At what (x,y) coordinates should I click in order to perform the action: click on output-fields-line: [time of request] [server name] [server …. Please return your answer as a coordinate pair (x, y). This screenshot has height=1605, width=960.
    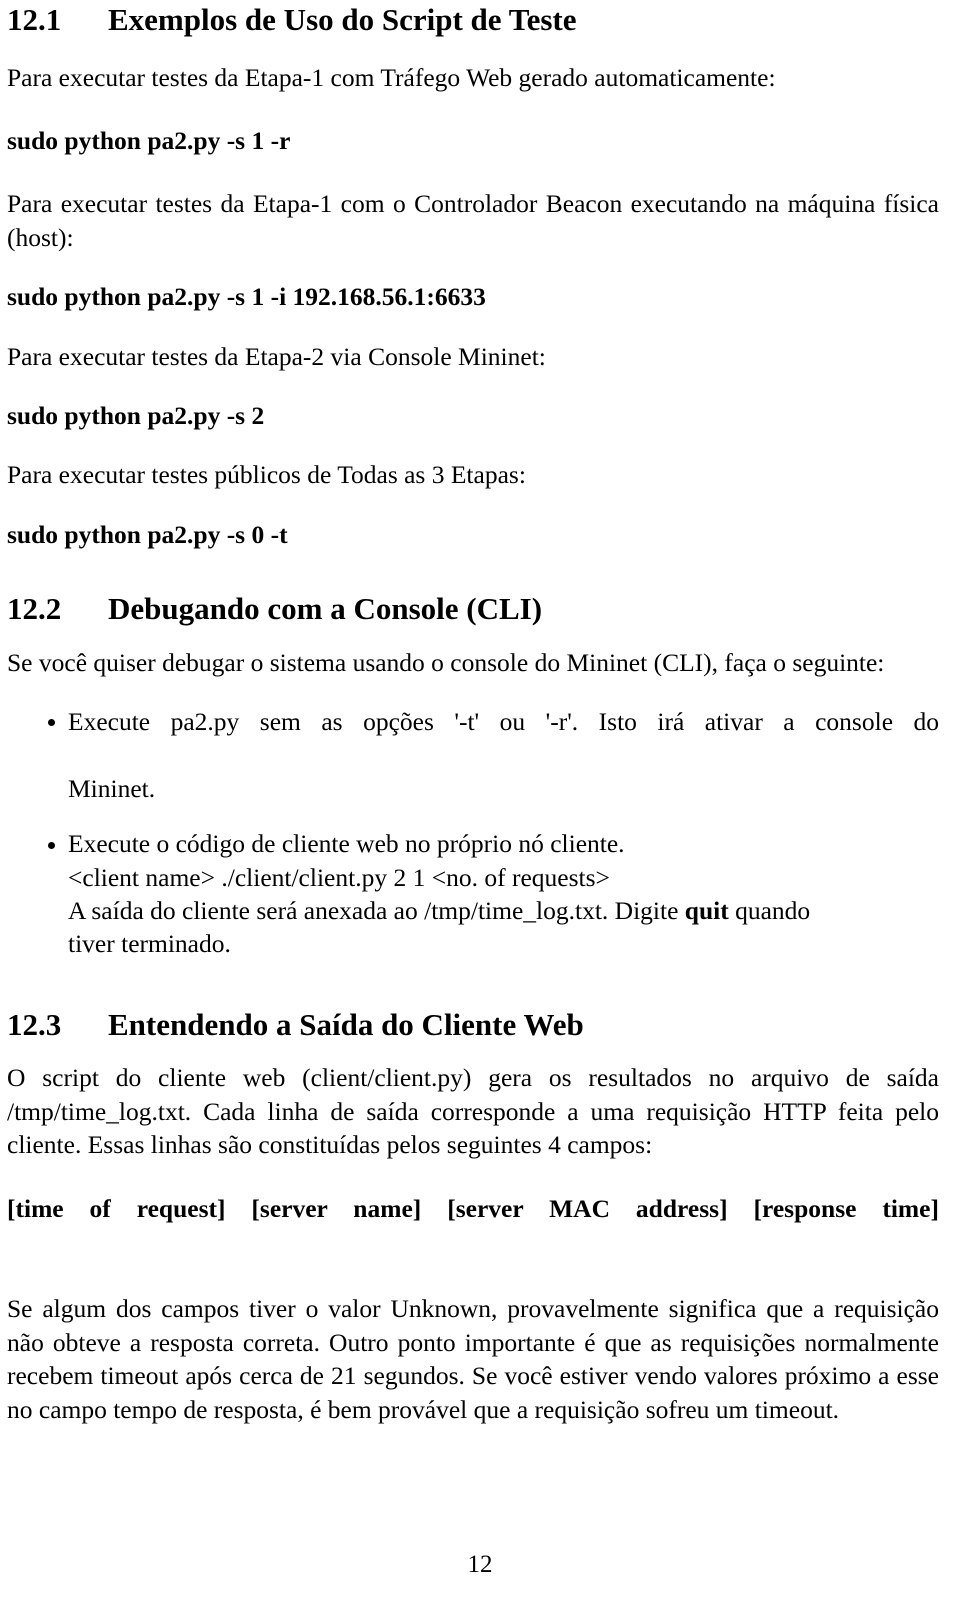
    Looking at the image, I should click on (473, 1208).